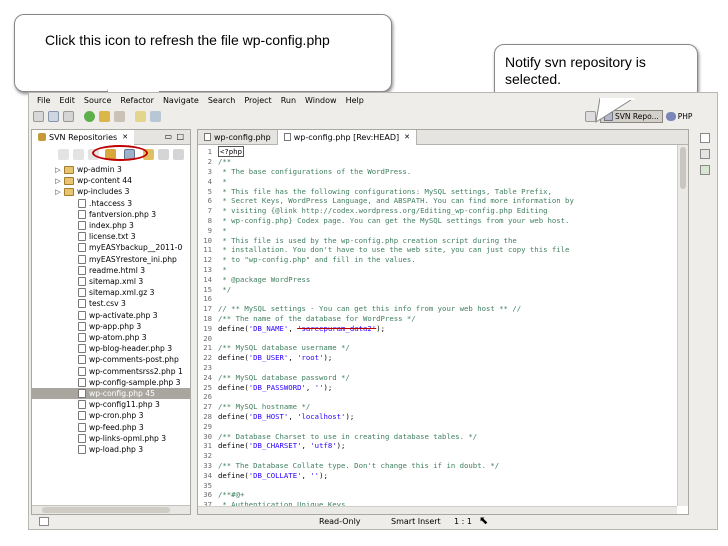  Describe the element at coordinates (181, 100) in the screenshot. I see `menu-navigate: Navigate` at that location.